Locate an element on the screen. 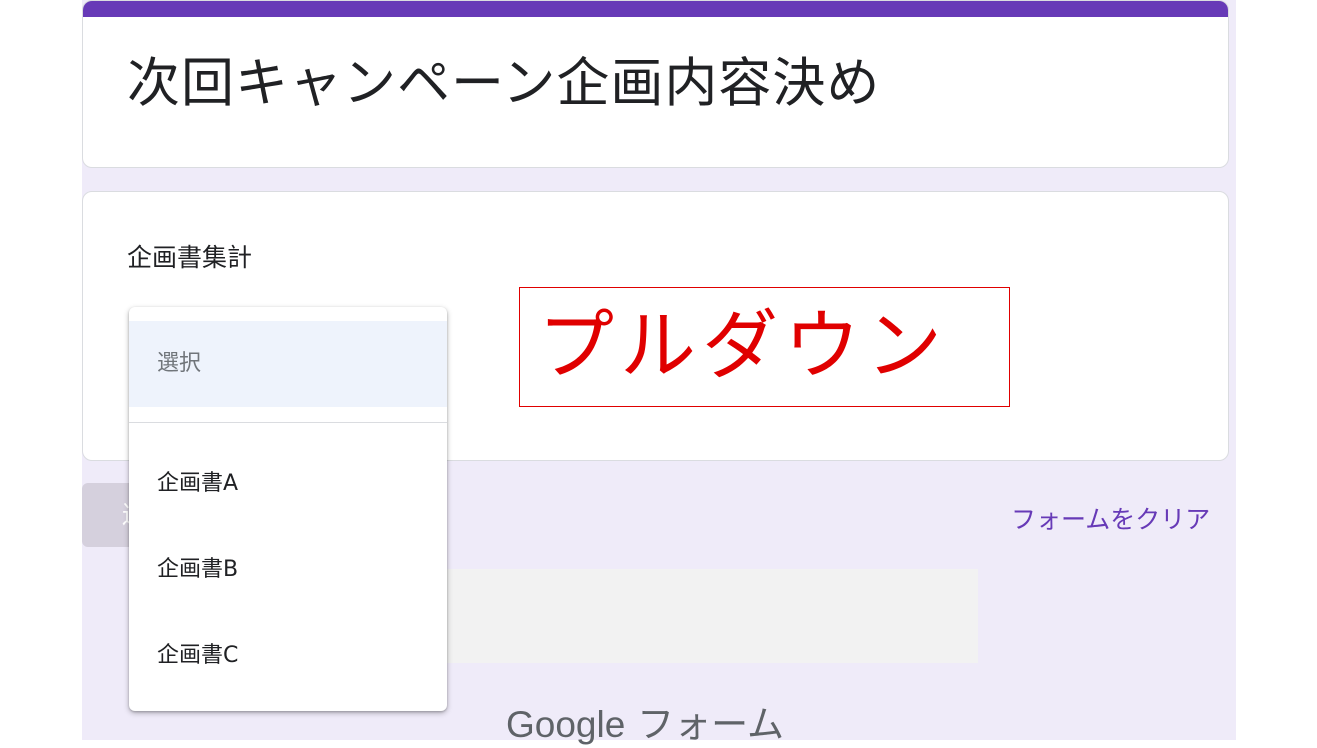 The height and width of the screenshot is (748, 1317). dropdown-divider is located at coordinates (288, 422).